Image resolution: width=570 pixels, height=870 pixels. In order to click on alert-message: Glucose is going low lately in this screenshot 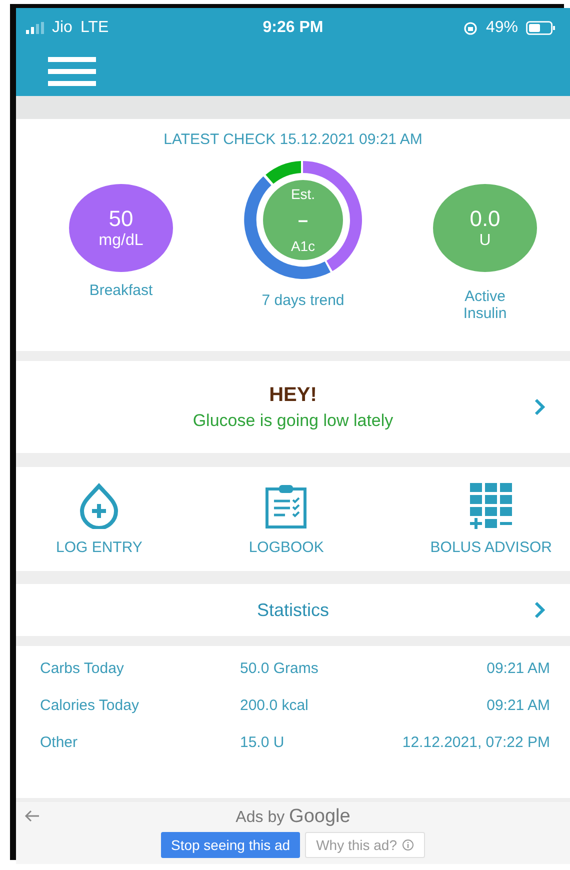, I will do `click(293, 420)`.